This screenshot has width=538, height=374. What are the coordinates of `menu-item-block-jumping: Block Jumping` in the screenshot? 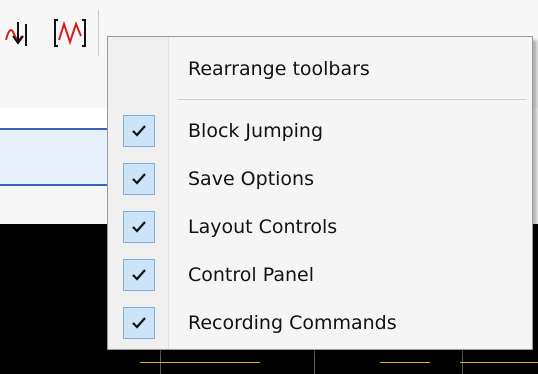 It's located at (320, 131).